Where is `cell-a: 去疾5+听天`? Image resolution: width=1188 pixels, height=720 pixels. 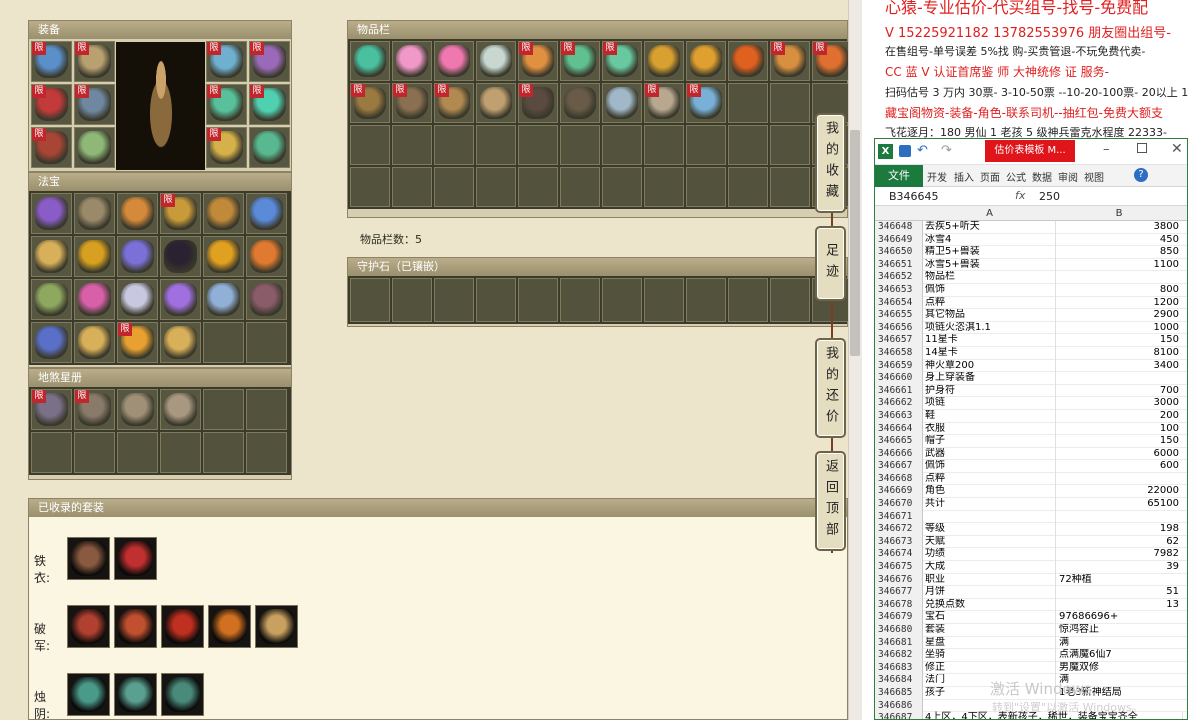 cell-a: 去疾5+听天 is located at coordinates (989, 227).